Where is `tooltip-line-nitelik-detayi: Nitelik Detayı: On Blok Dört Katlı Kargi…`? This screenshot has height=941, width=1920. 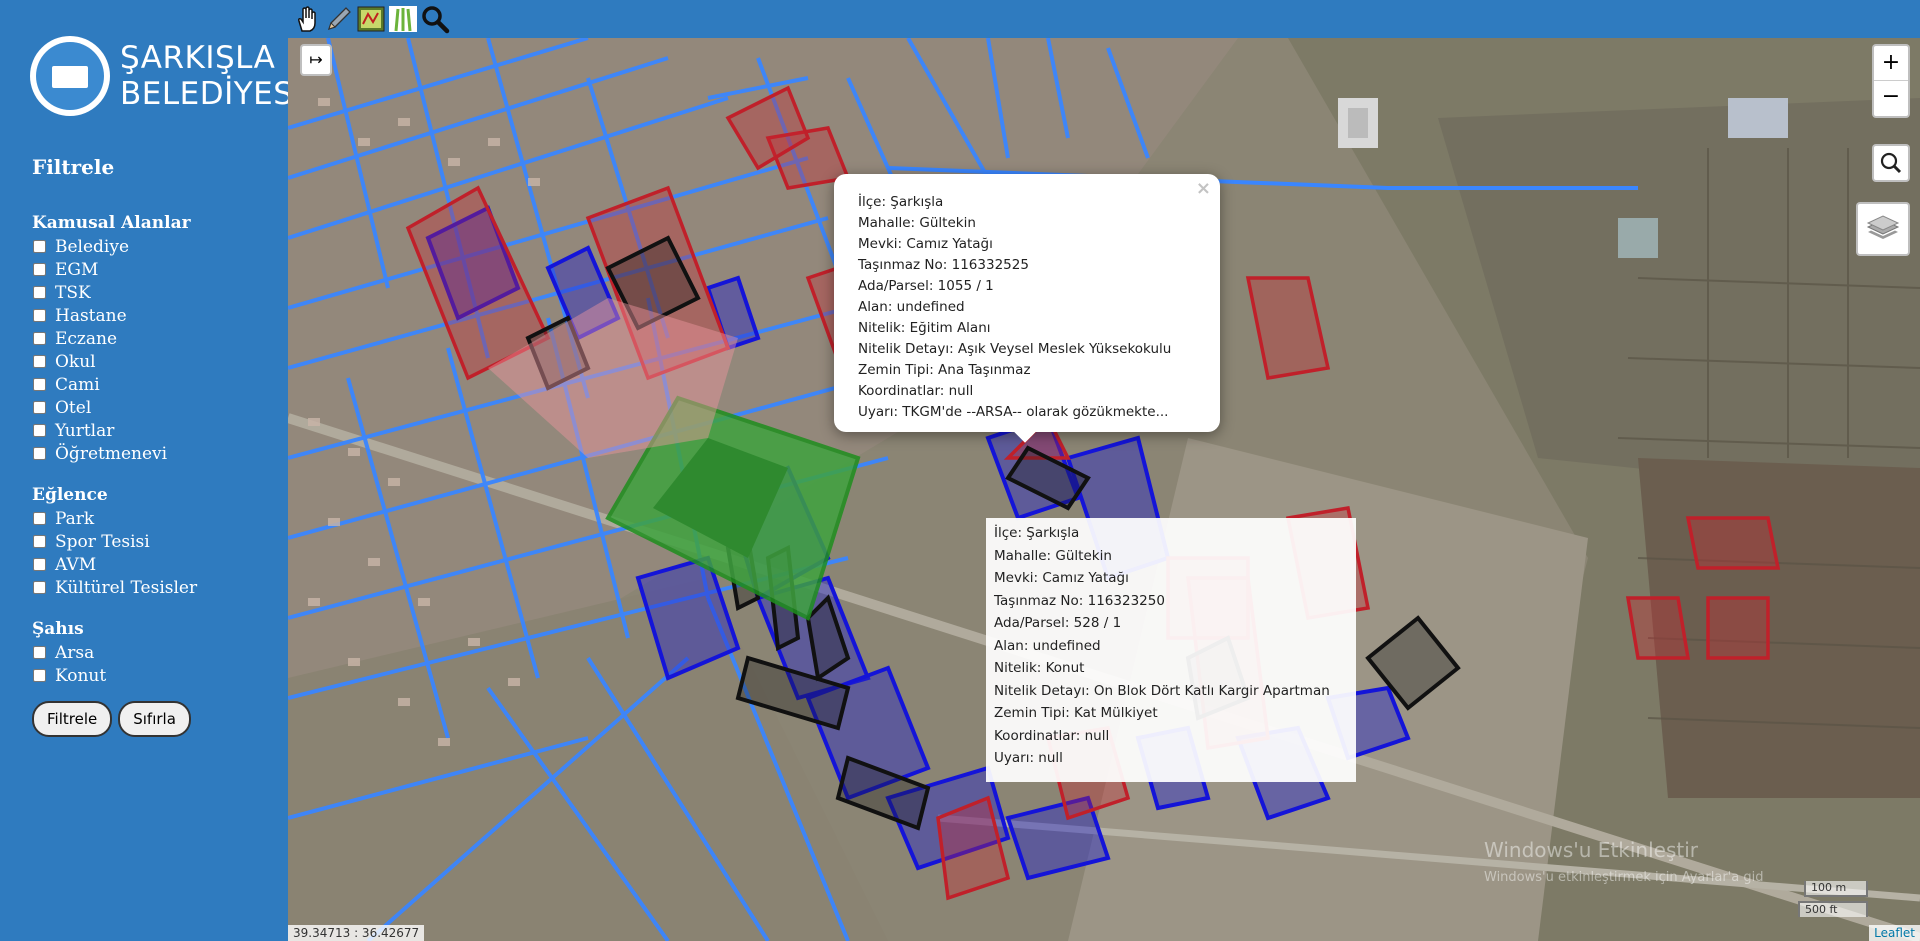 tooltip-line-nitelik-detayi: Nitelik Detayı: On Blok Dört Katlı Kargi… is located at coordinates (1162, 690).